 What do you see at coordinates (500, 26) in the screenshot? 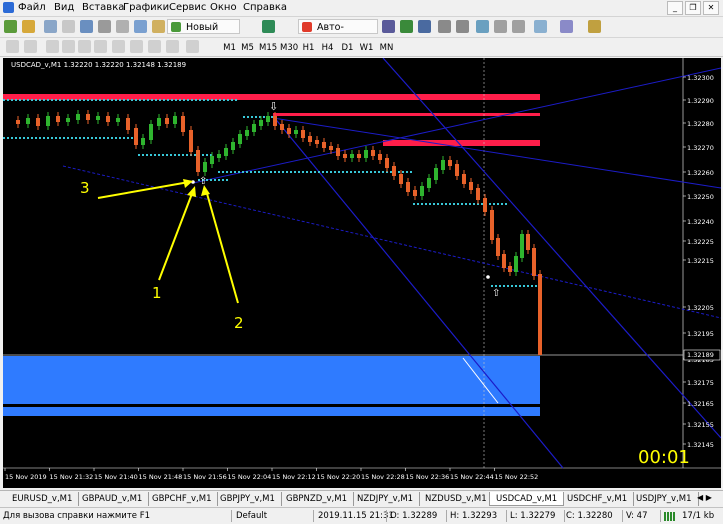
I see `chart-shift-icon` at bounding box center [500, 26].